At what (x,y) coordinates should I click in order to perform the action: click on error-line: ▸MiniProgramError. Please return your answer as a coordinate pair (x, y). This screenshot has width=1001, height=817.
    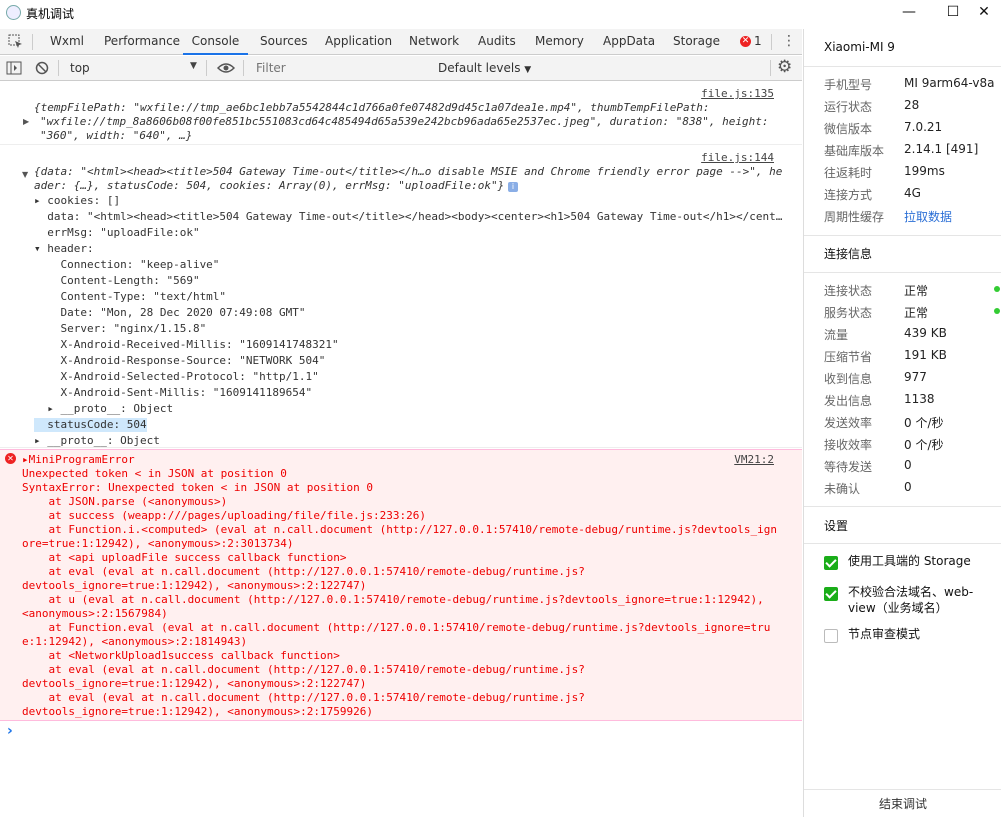
    Looking at the image, I should click on (78, 460).